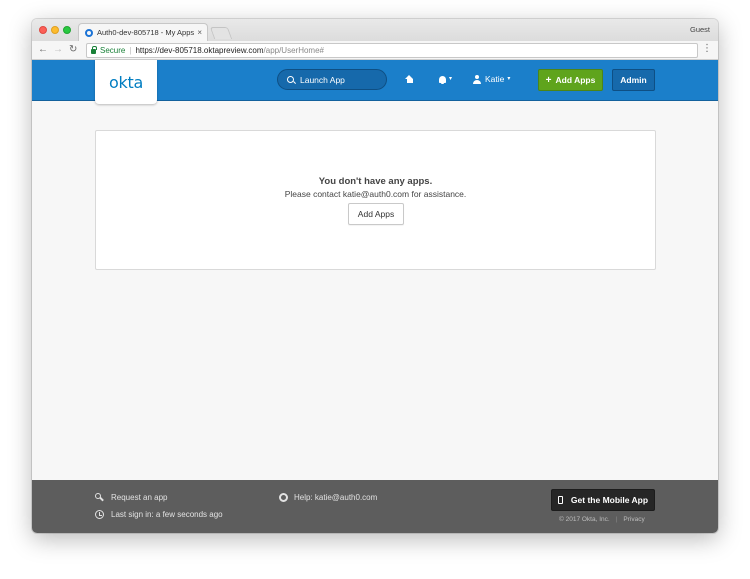 The image size is (750, 579). I want to click on browser-tab-my-apps: Auth0-dev-805718 - My Apps ×, so click(143, 32).